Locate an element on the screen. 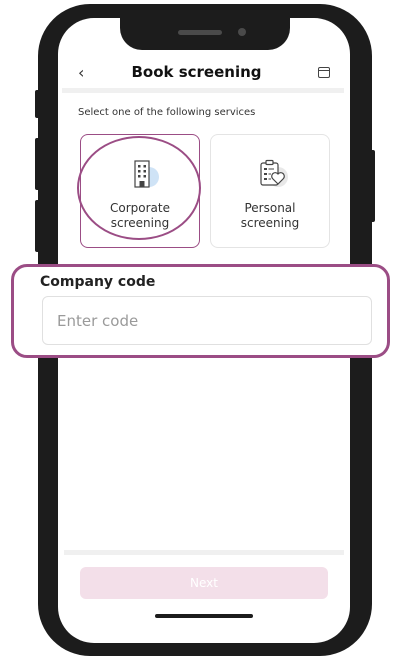  header-divider is located at coordinates (203, 90).